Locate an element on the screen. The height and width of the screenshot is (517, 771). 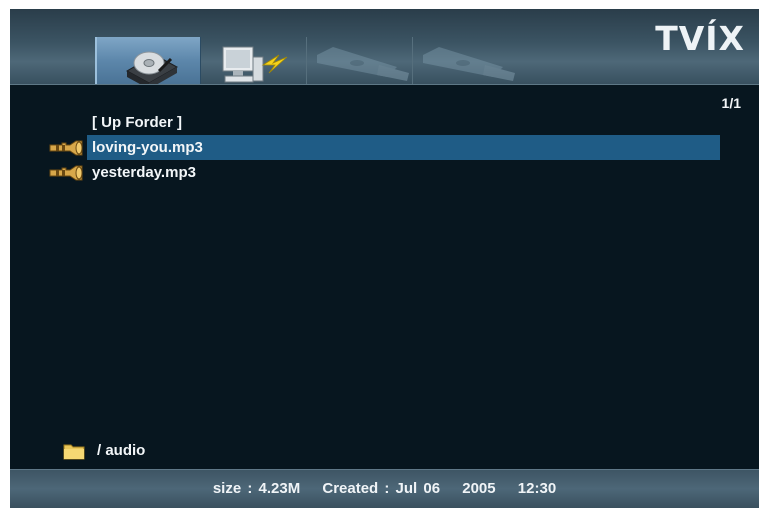
created-time: 12:30 is located at coordinates (537, 488).